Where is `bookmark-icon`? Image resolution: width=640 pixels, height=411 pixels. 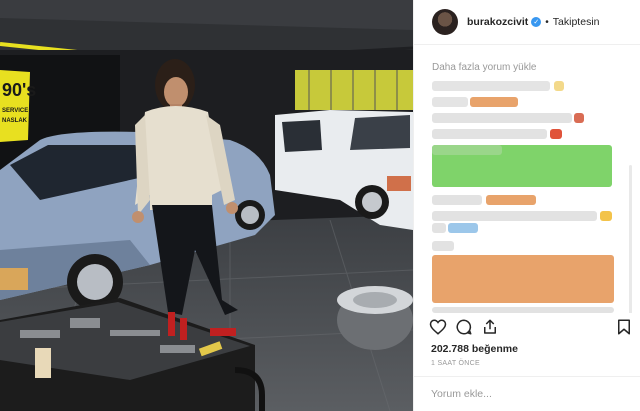
bookmark-icon is located at coordinates (624, 327).